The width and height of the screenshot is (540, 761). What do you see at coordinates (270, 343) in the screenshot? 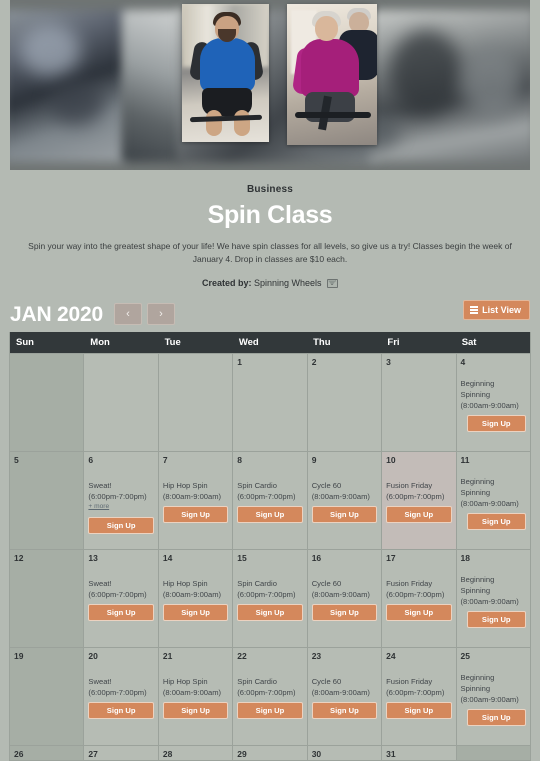
I see `calendar-day-headers: Sun Mon Tue Wed Thu Fri Sat` at bounding box center [270, 343].